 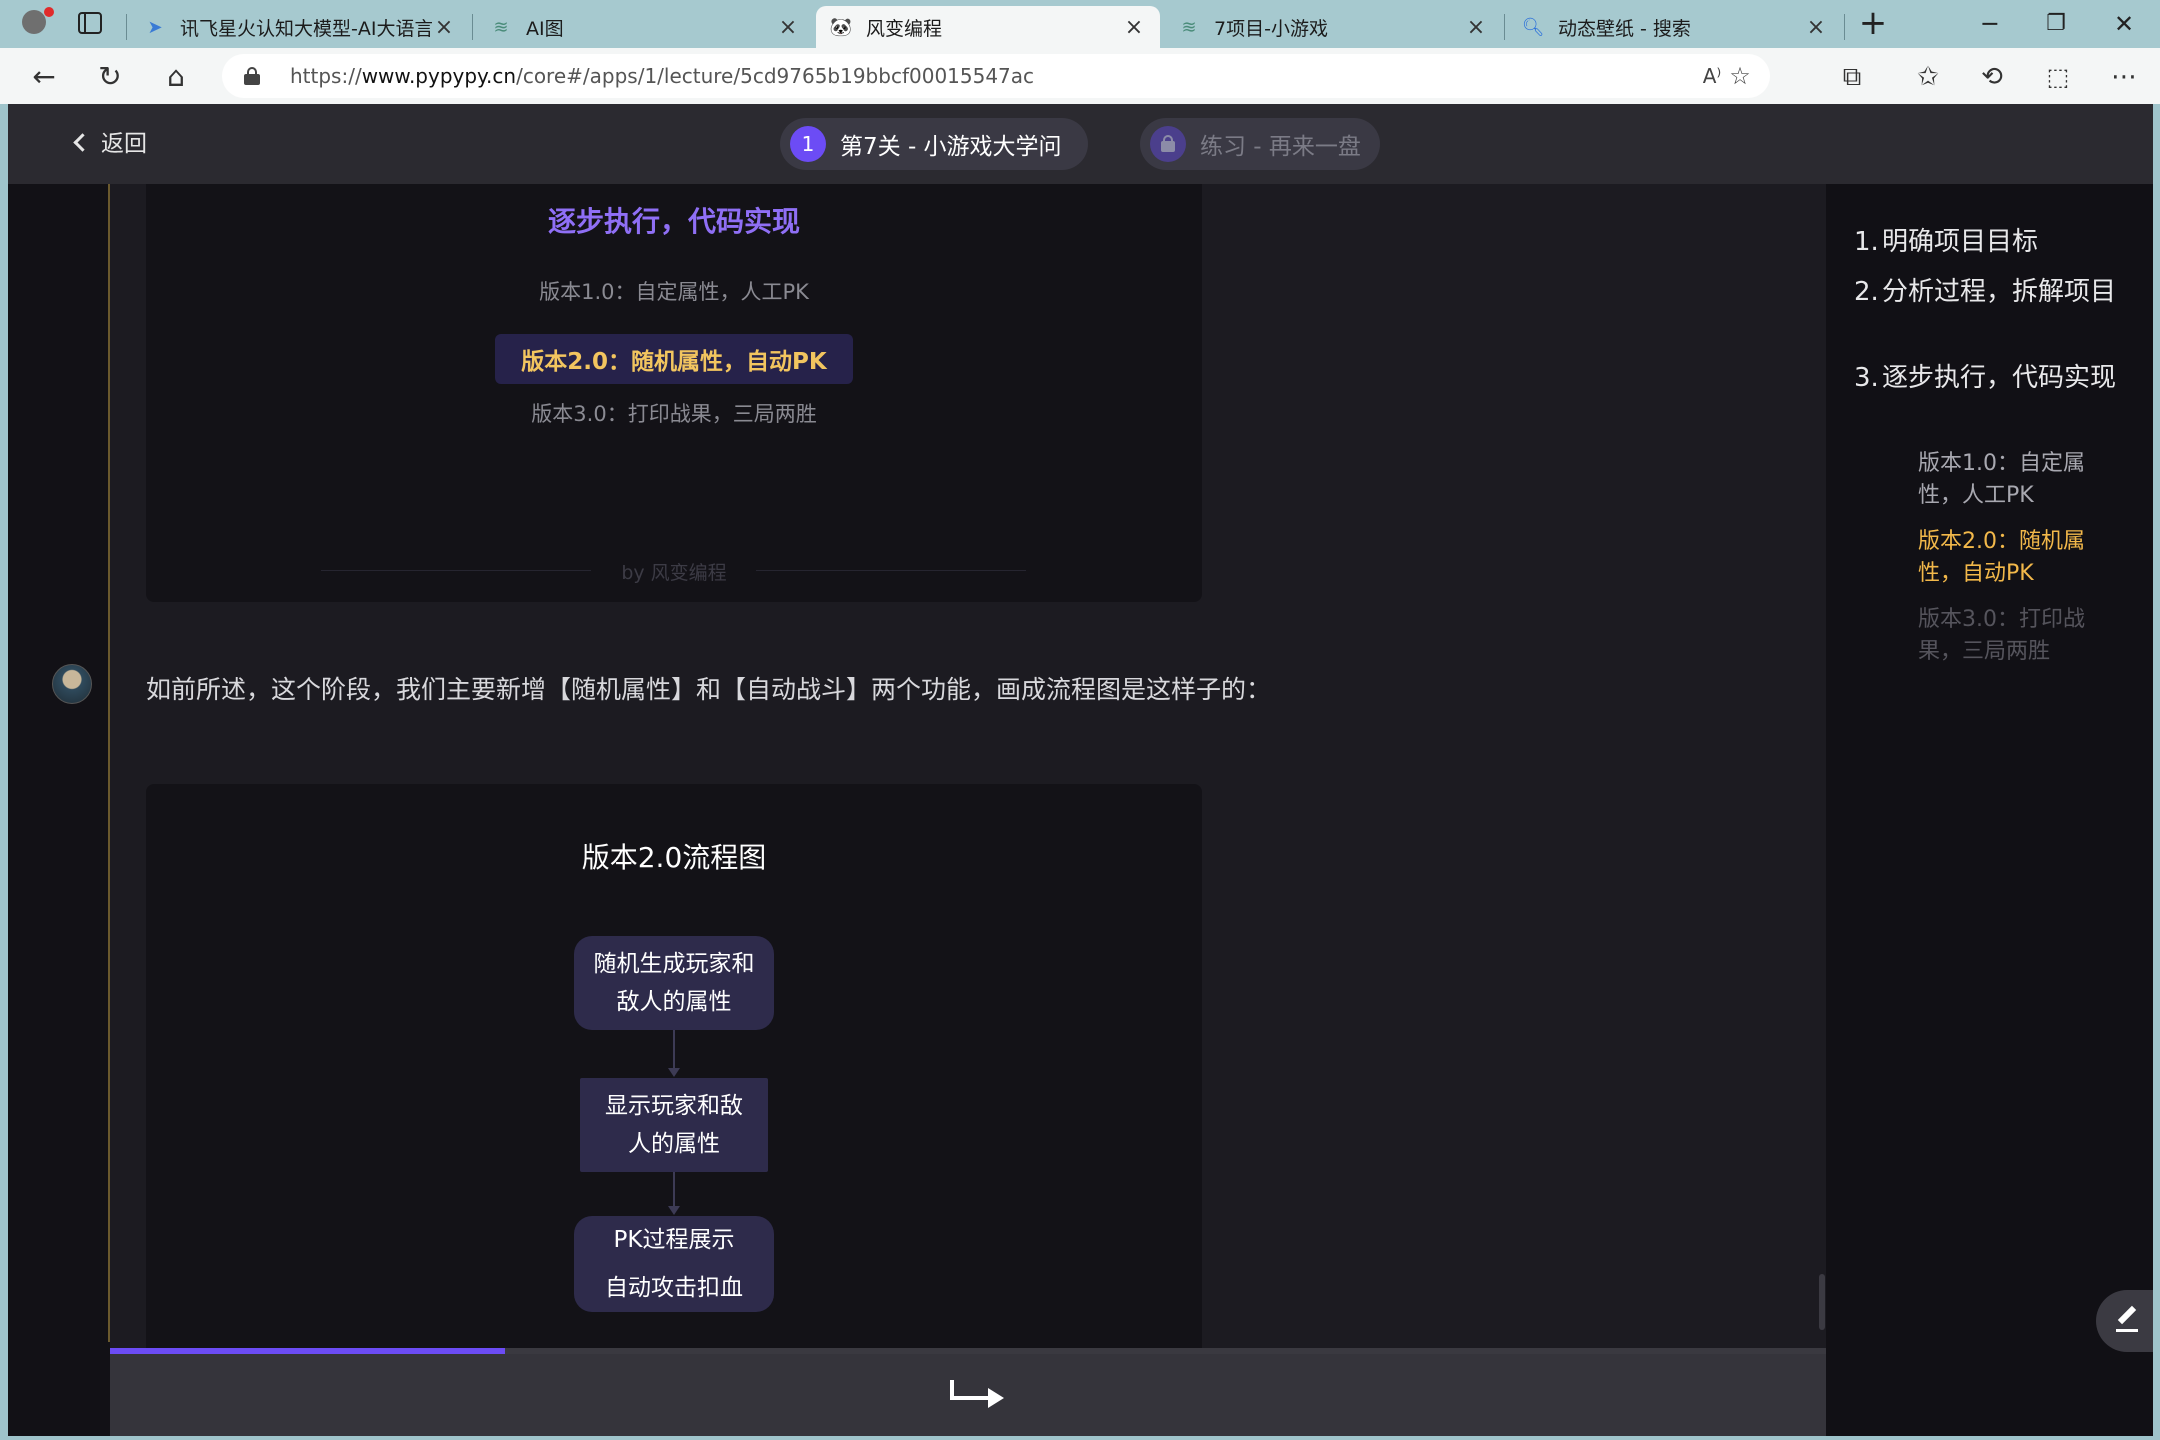 I want to click on practice-title: 练习 - 再来一盘, so click(x=1280, y=147).